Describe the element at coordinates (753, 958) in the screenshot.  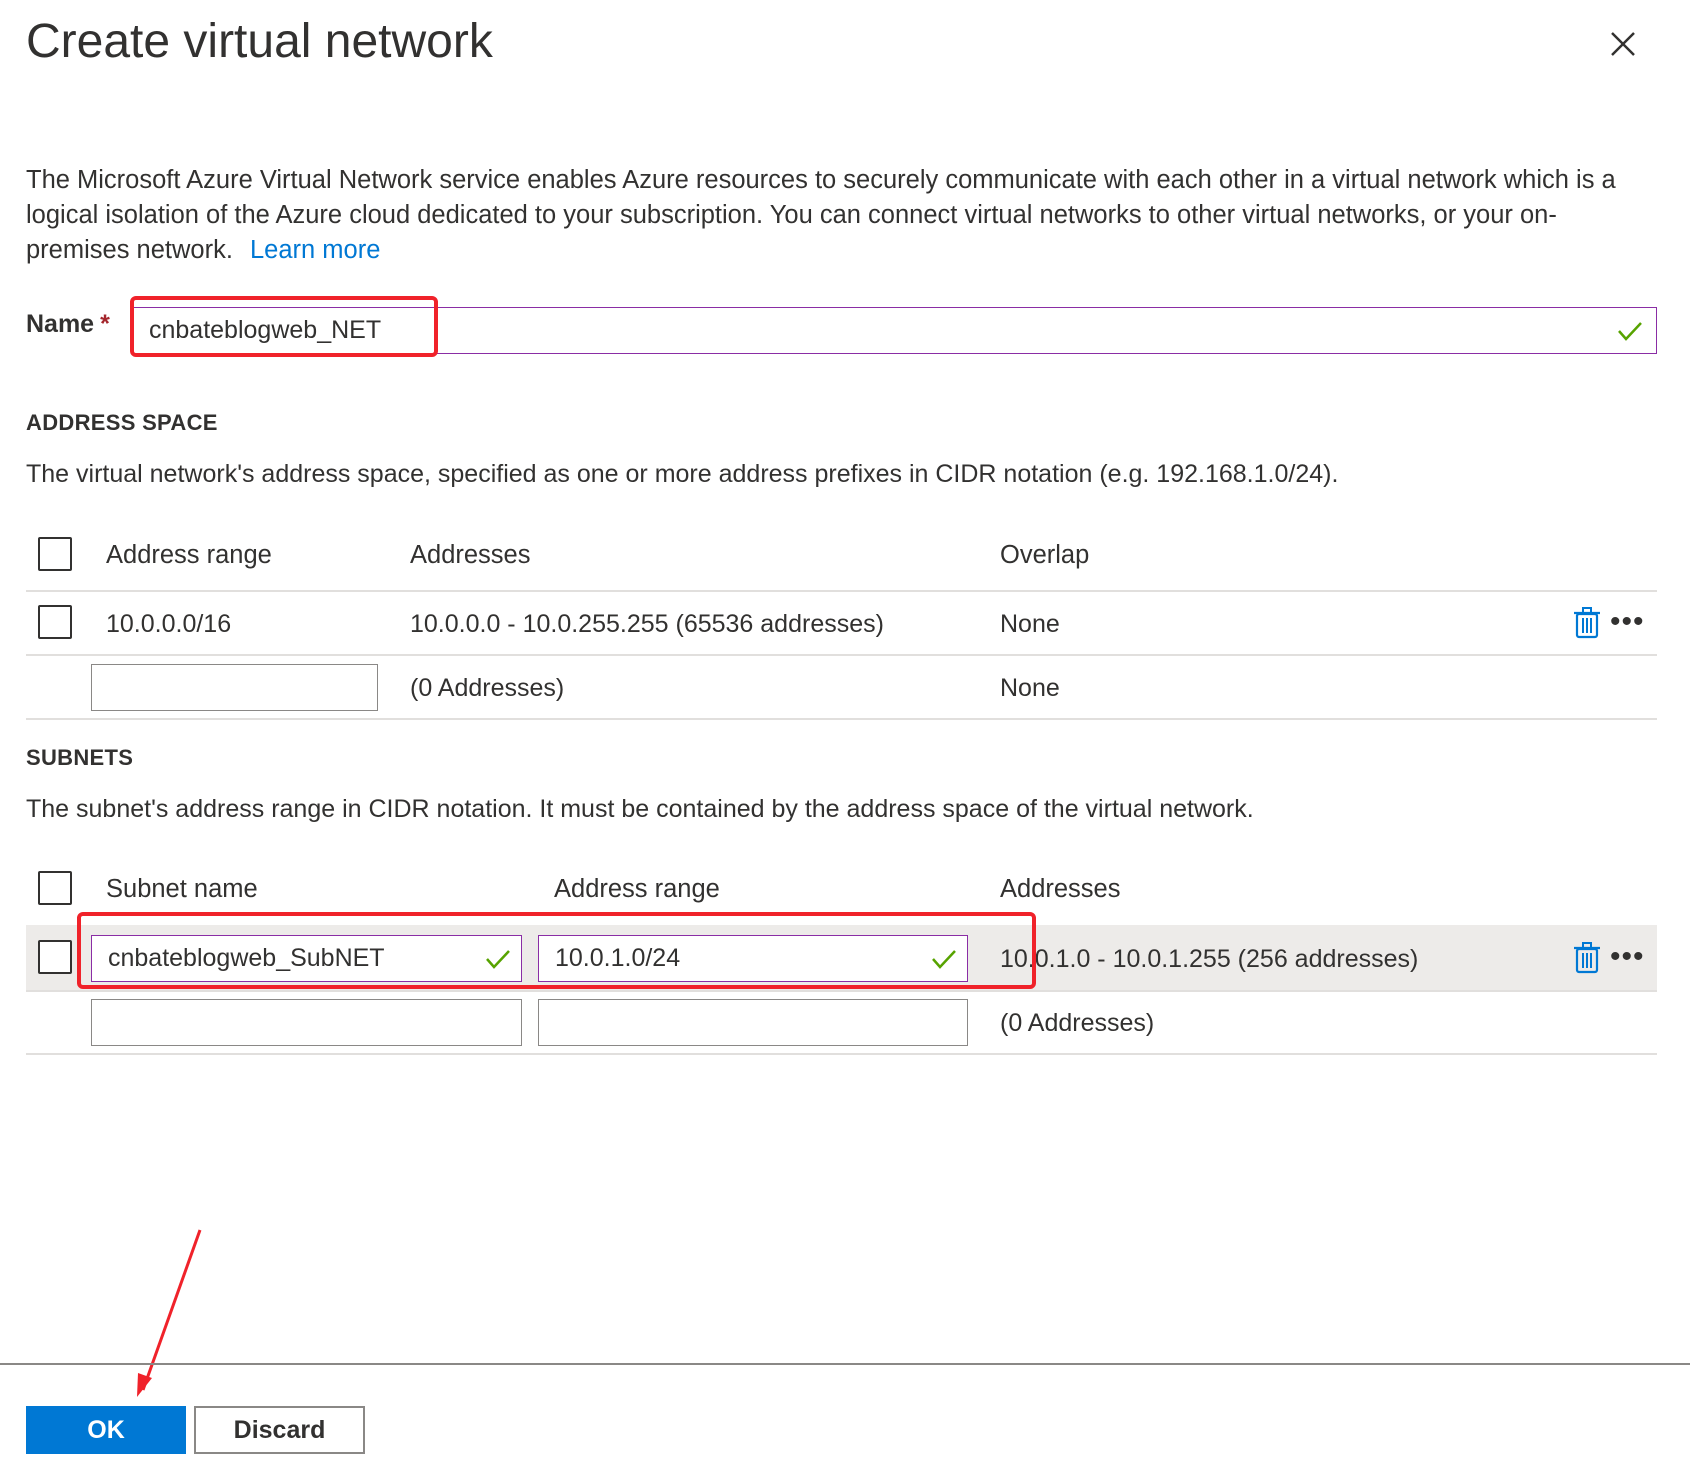
I see `subnet-address-range-input` at that location.